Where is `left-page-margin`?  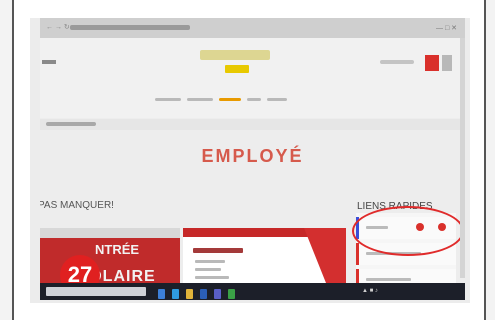
left-page-margin is located at coordinates (7, 160).